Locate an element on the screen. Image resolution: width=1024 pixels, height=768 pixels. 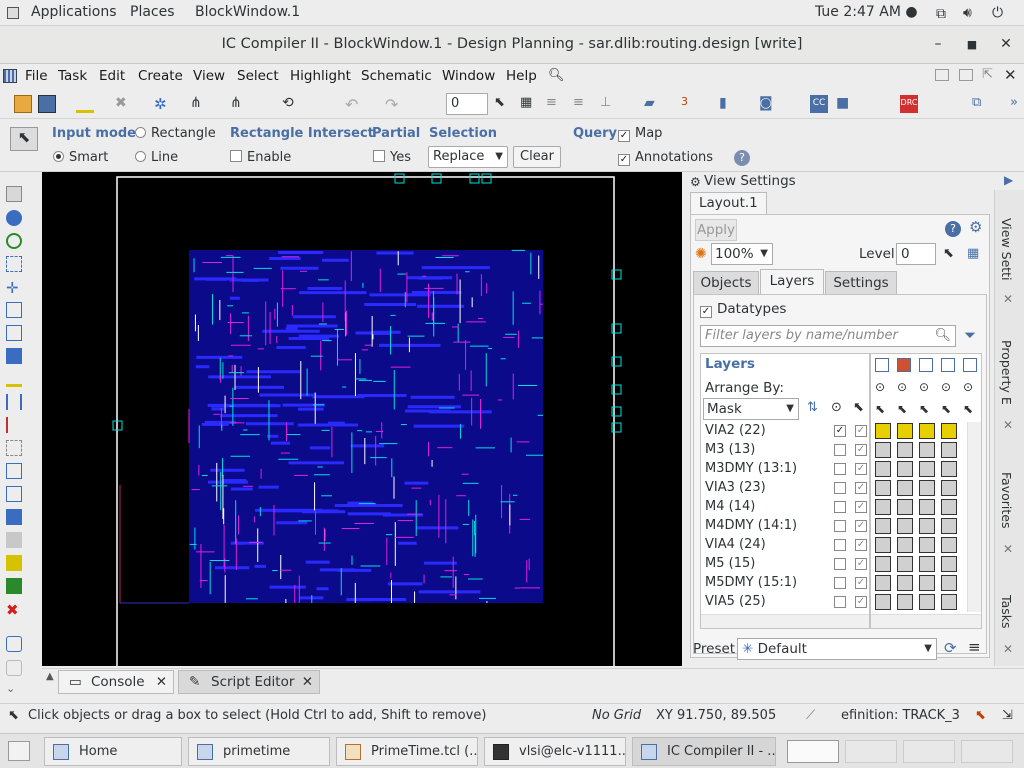
volume-icon: 🔊︎ is located at coordinates (967, 13).